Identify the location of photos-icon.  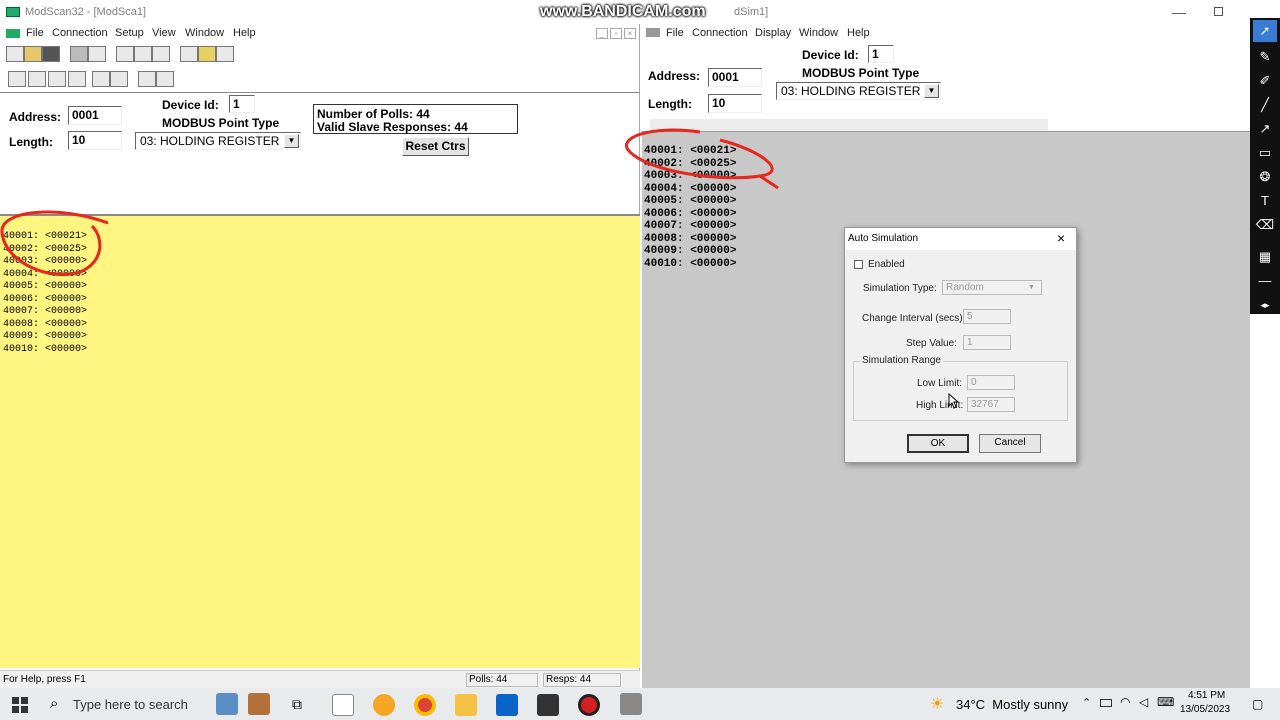
(384, 705).